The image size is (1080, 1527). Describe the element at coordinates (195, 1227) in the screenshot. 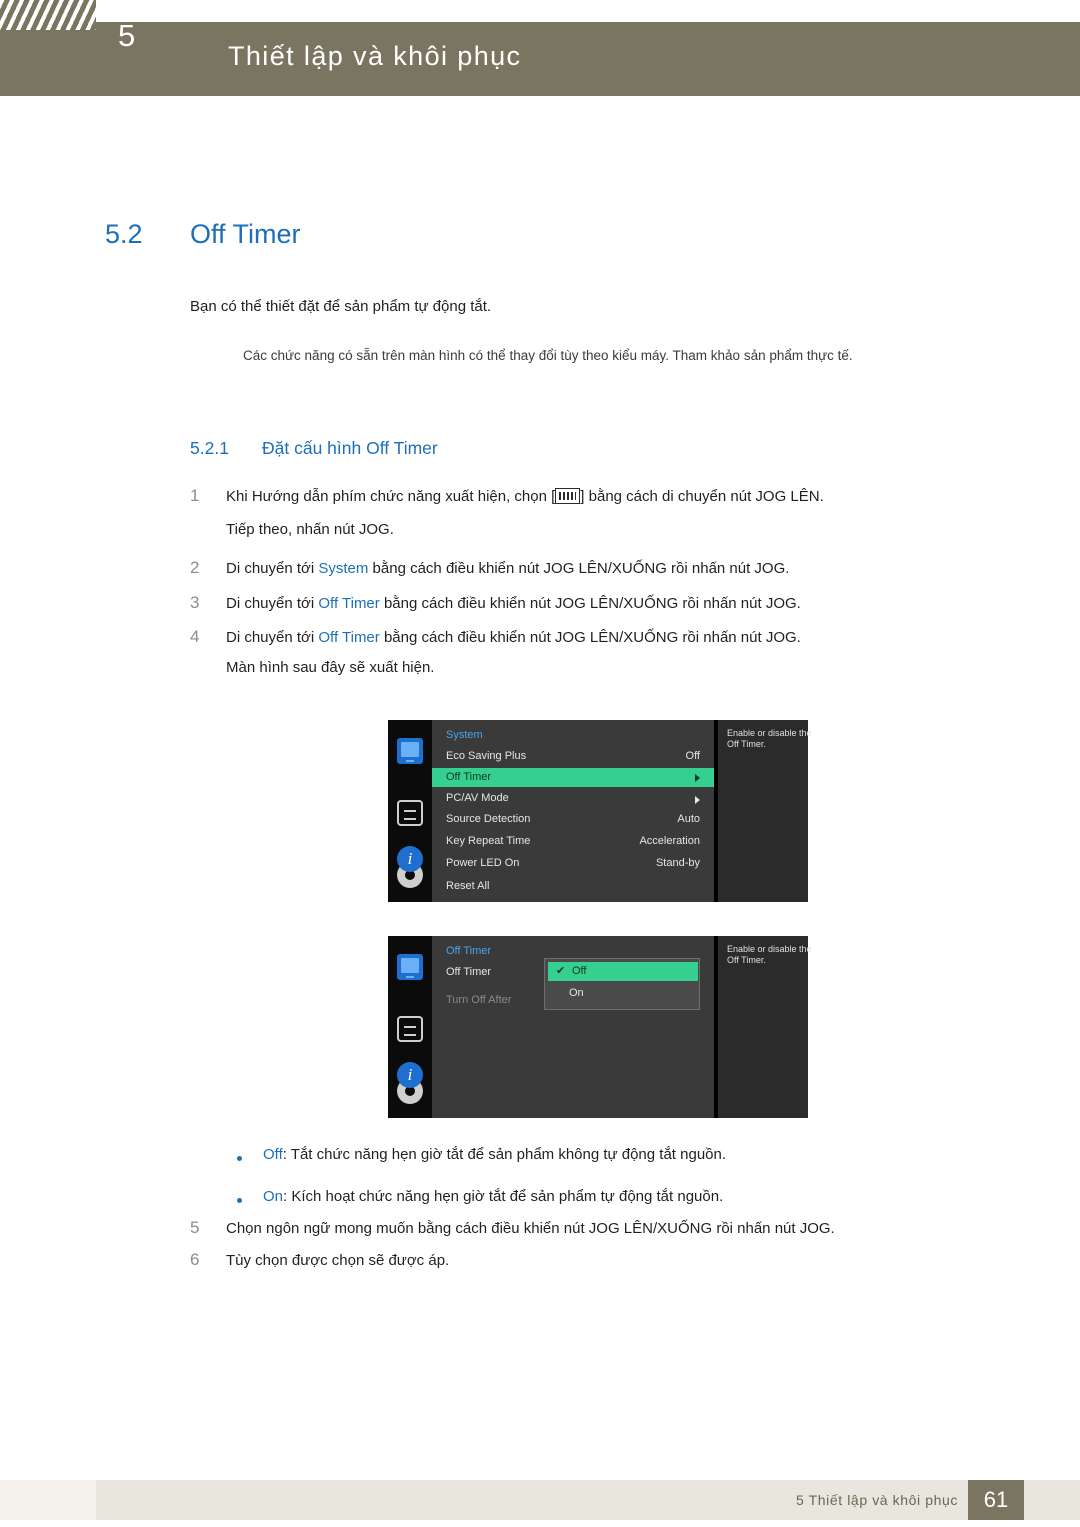

I see `step-number-5: 5` at that location.